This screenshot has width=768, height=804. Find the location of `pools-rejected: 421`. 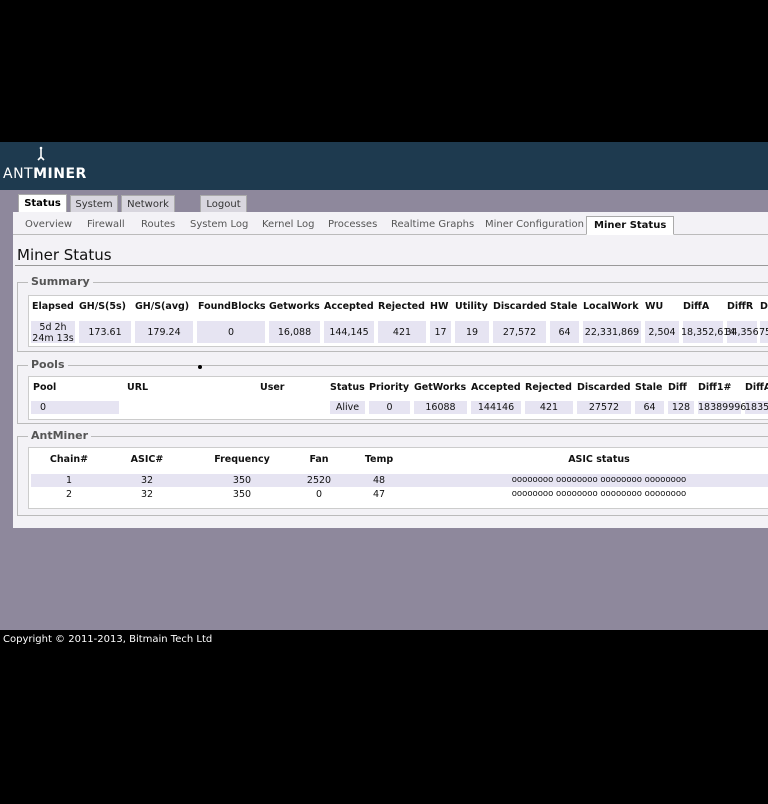

pools-rejected: 421 is located at coordinates (549, 407).